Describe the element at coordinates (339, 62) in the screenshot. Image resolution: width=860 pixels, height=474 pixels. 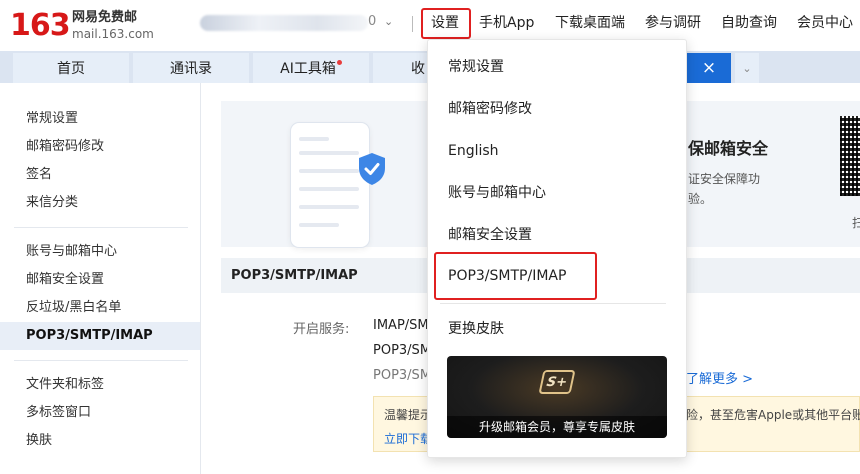
I see `new-badge-dot` at that location.